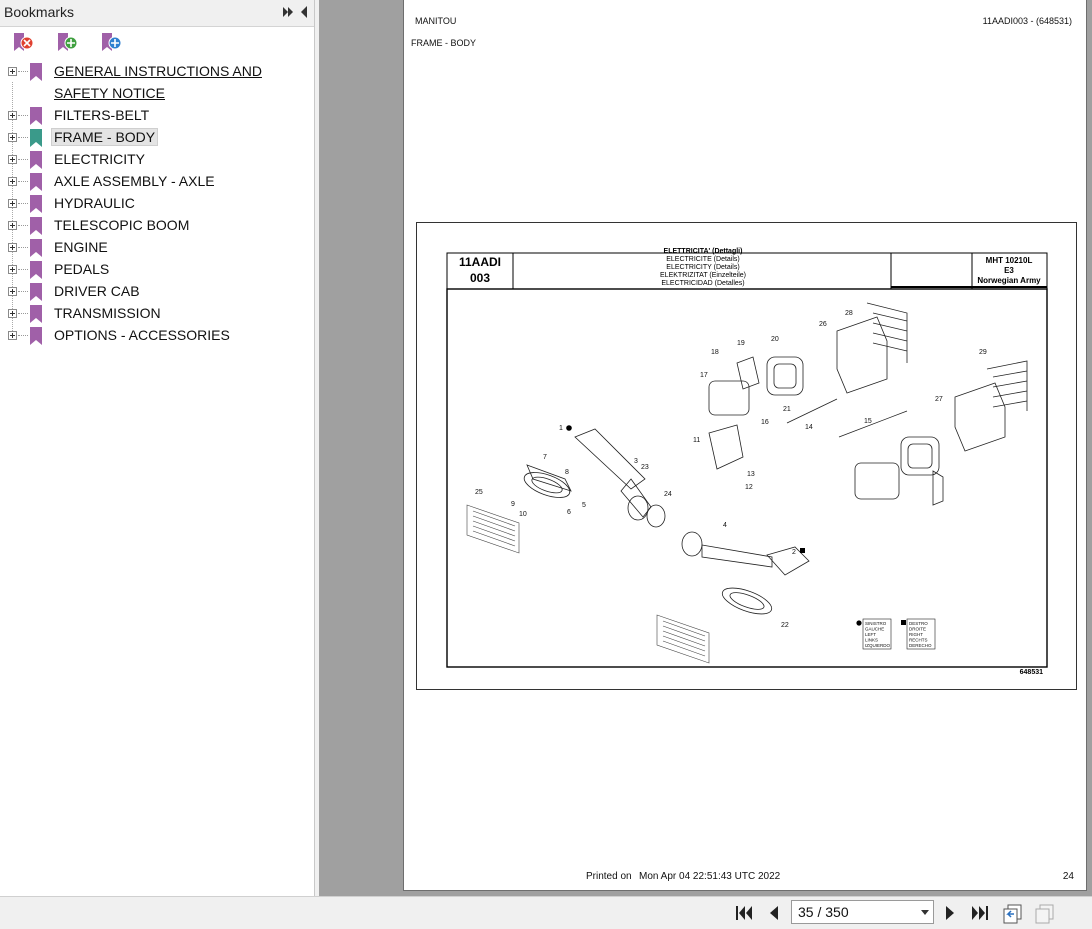 The height and width of the screenshot is (929, 1092). Describe the element at coordinates (142, 335) in the screenshot. I see `bookmark-label: OPTIONS - ACCESSORIES` at that location.